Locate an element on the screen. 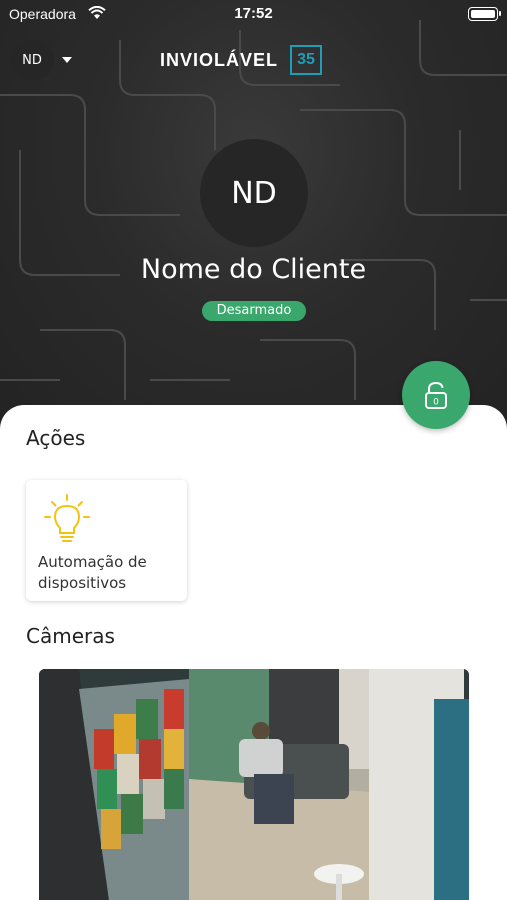 The image size is (507, 900). avatar: ND is located at coordinates (254, 193).